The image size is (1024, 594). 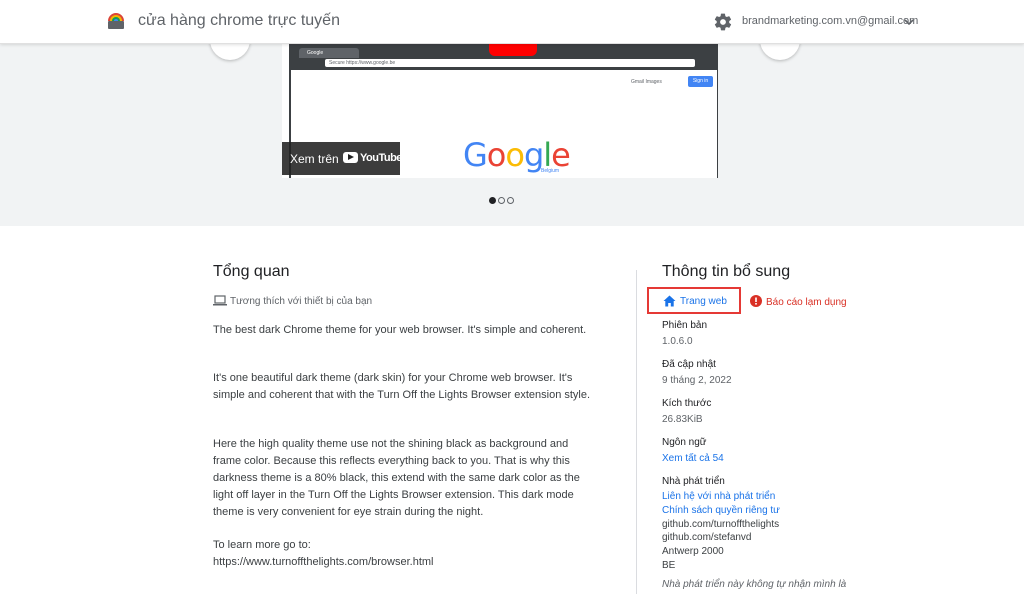 What do you see at coordinates (342, 158) in the screenshot?
I see `watch-on-youtube-button: Xem trên YouTube` at bounding box center [342, 158].